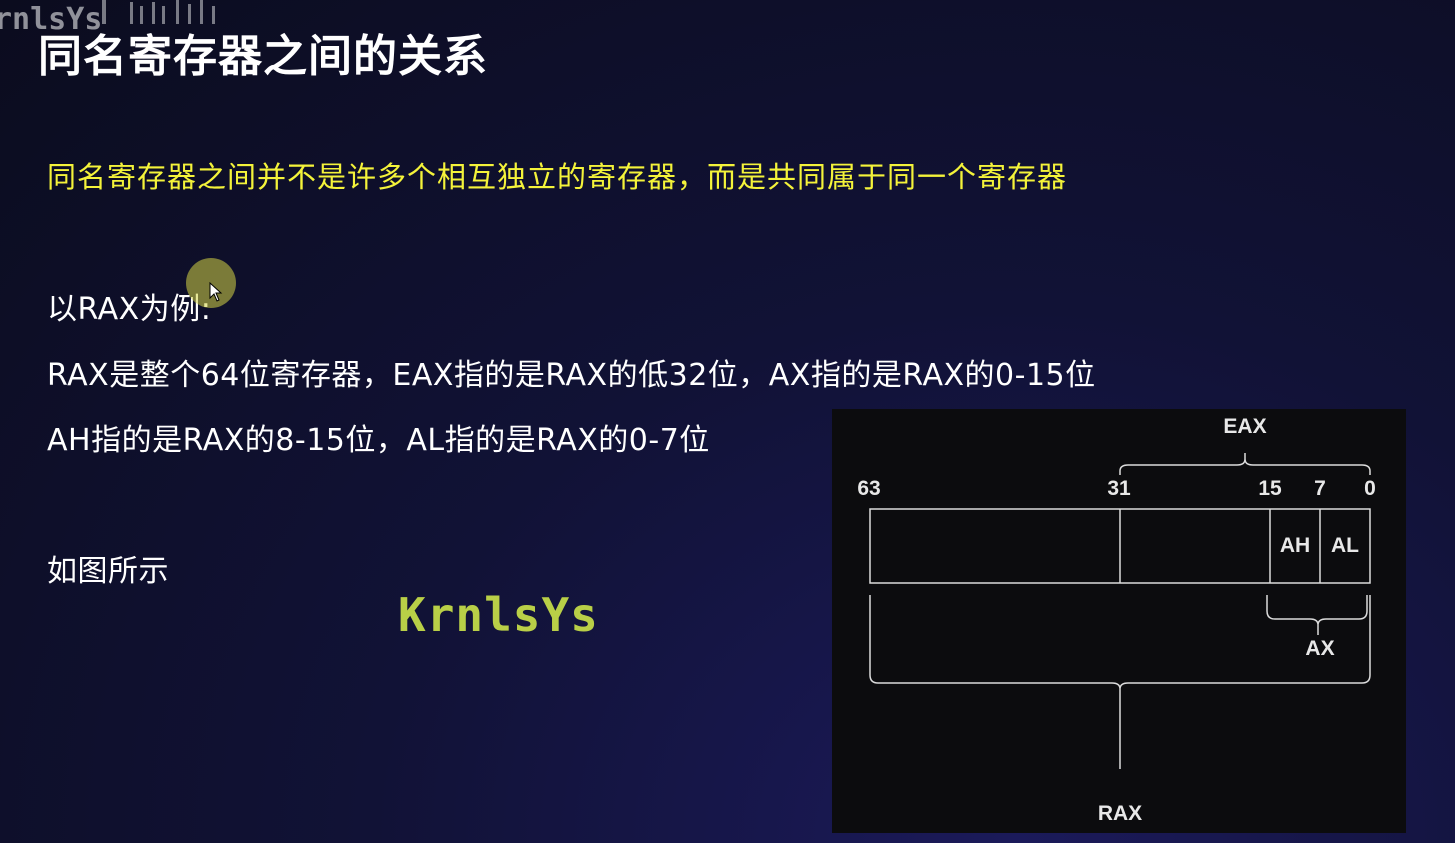 This screenshot has width=1455, height=843. What do you see at coordinates (1119, 488) in the screenshot?
I see `bit-label-31: 31` at bounding box center [1119, 488].